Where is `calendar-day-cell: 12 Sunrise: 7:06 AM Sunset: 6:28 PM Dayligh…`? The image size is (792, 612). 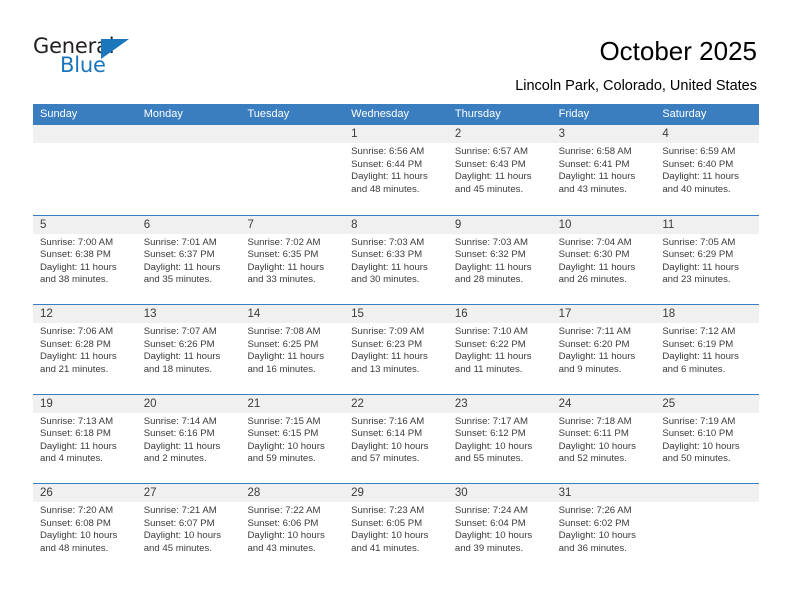 calendar-day-cell: 12 Sunrise: 7:06 AM Sunset: 6:28 PM Dayligh… is located at coordinates (85, 349).